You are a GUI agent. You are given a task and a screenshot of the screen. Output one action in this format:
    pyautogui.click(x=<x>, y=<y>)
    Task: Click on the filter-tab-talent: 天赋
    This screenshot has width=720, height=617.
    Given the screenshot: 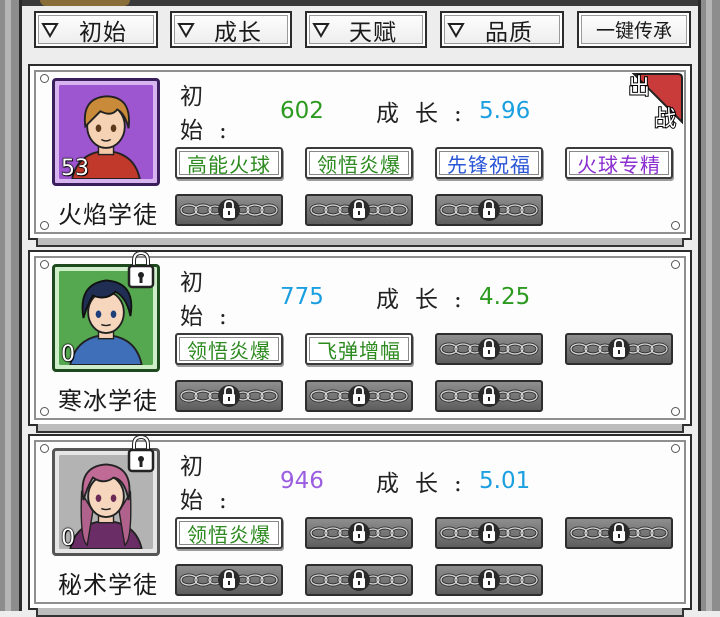 What is the action you would take?
    pyautogui.click(x=366, y=29)
    